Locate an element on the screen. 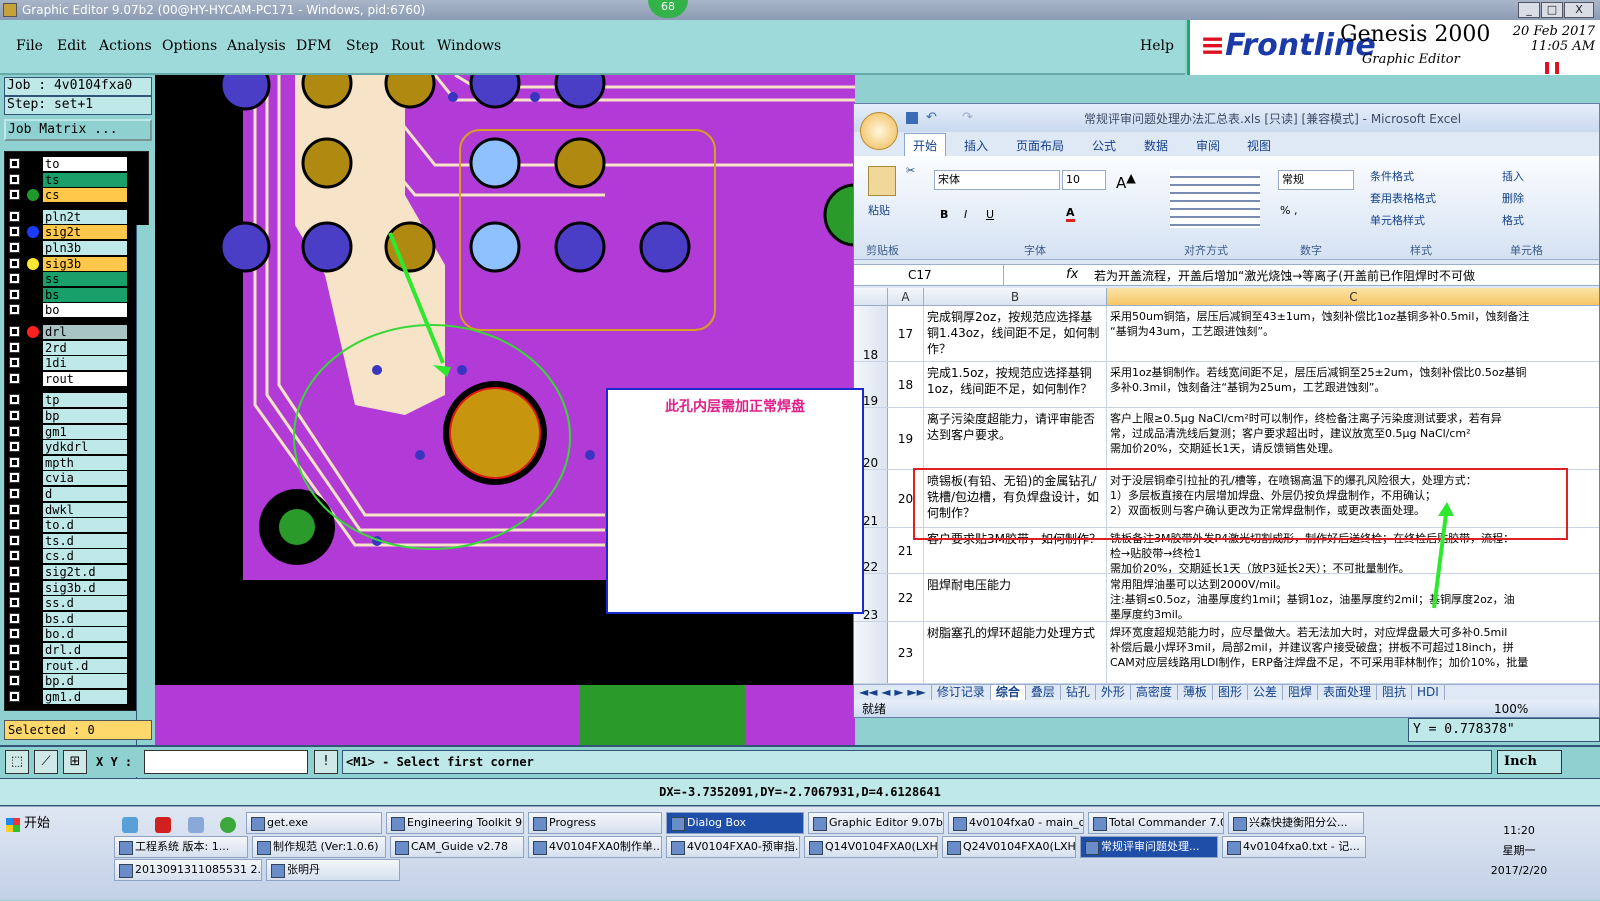 The height and width of the screenshot is (901, 1600). italic-button: I is located at coordinates (965, 214).